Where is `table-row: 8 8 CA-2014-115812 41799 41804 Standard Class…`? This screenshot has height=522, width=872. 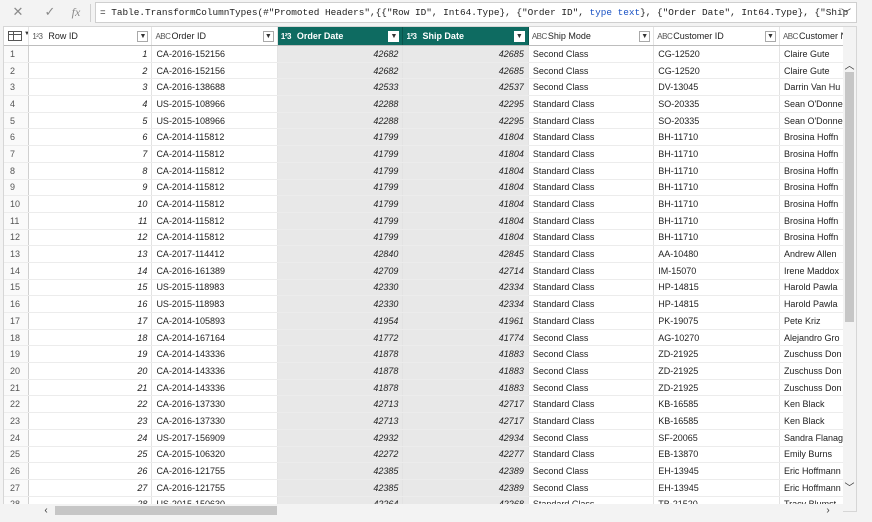
table-row: 8 8 CA-2014-115812 41799 41804 Standard Class… is located at coordinates (430, 171).